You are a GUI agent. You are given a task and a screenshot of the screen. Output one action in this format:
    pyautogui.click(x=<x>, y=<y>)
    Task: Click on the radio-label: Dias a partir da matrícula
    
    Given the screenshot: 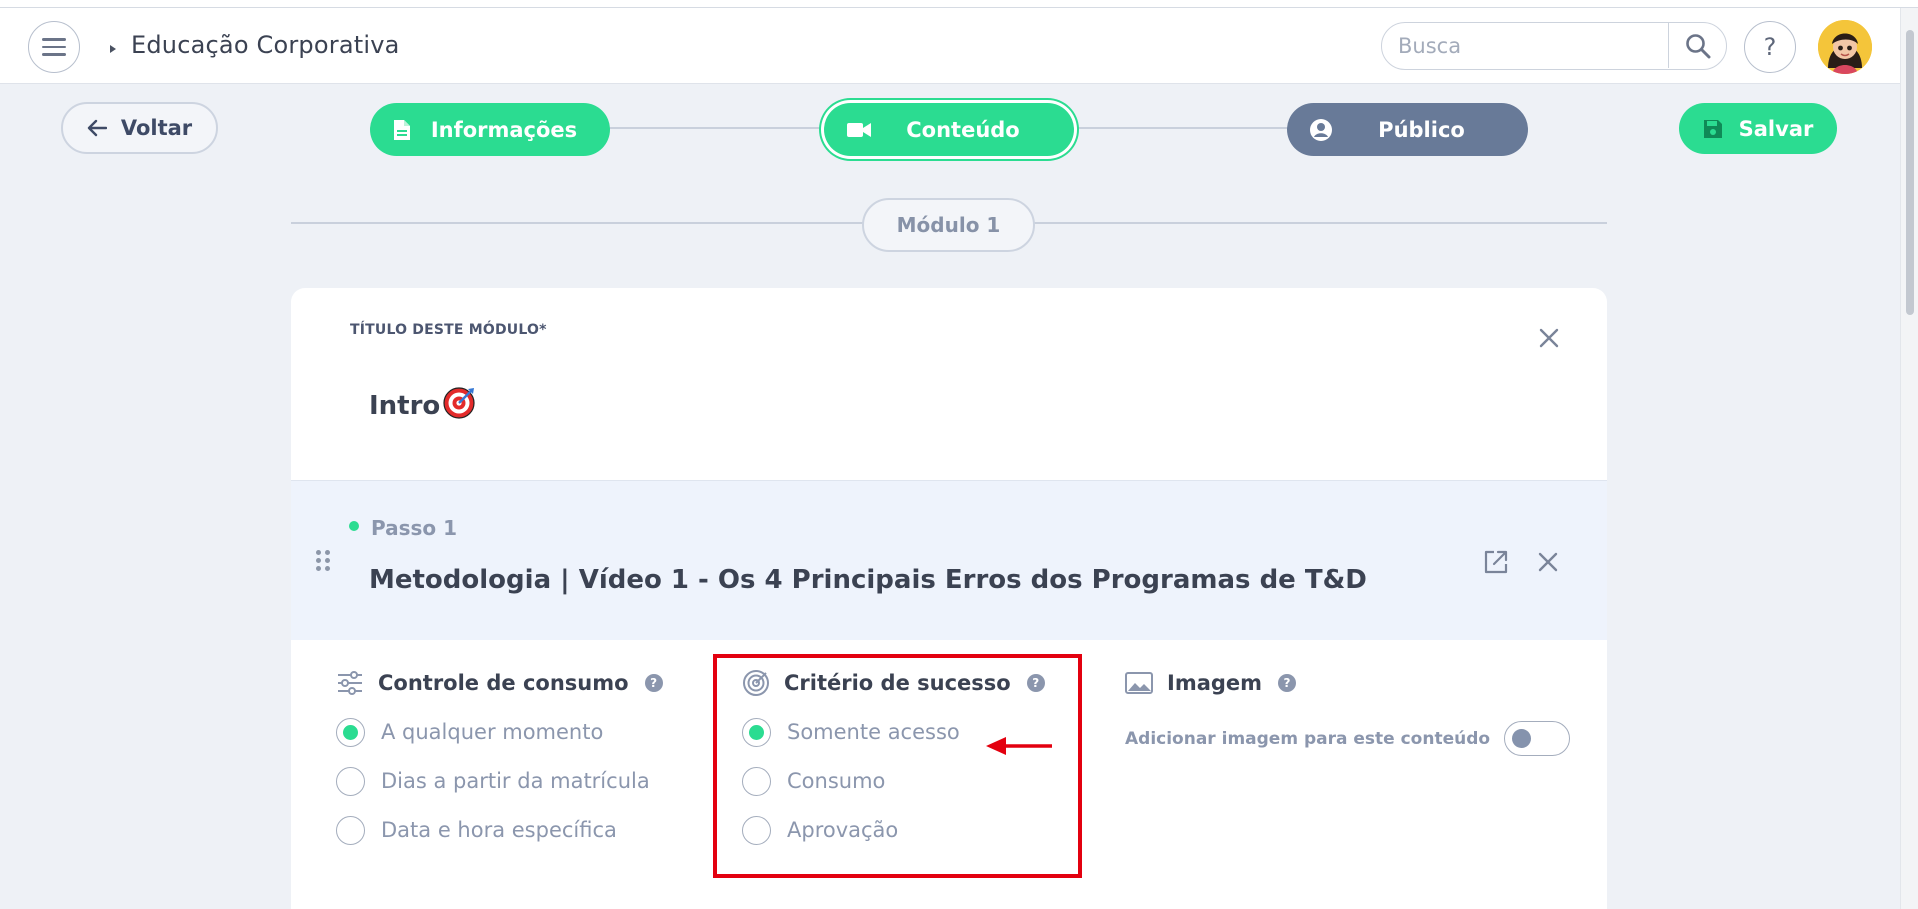 What is the action you would take?
    pyautogui.click(x=515, y=781)
    